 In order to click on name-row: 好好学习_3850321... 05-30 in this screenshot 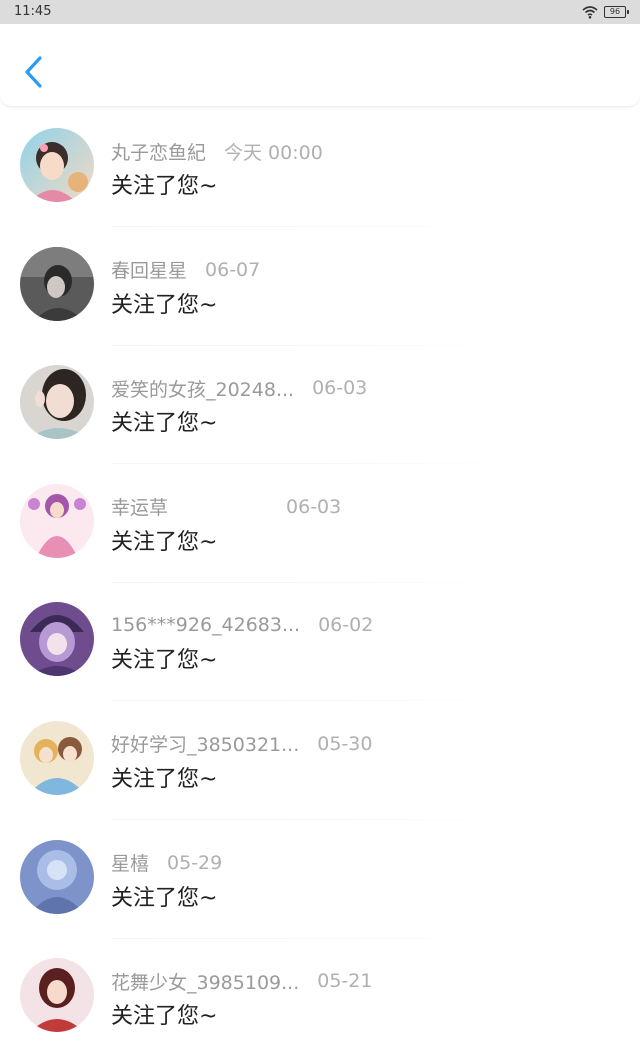, I will do `click(241, 744)`.